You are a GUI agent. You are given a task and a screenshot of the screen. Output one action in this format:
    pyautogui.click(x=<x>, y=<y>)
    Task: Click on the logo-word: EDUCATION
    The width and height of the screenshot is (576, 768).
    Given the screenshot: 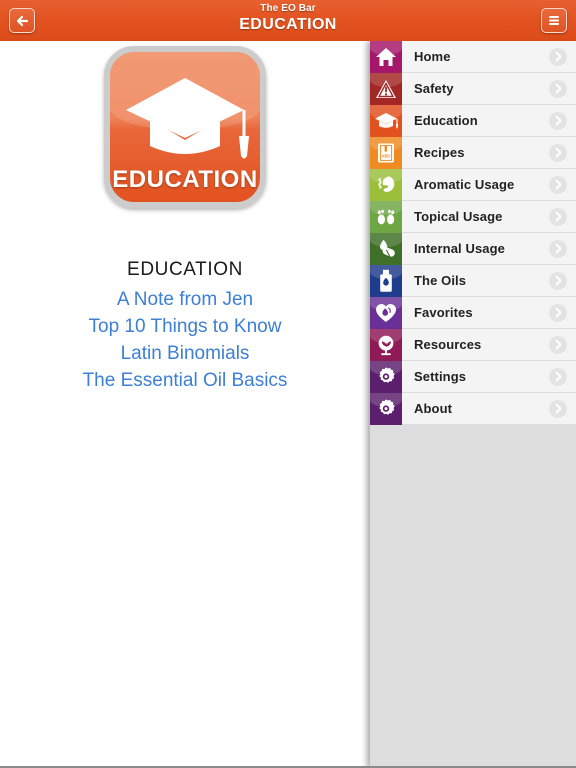 What is the action you would take?
    pyautogui.click(x=185, y=179)
    